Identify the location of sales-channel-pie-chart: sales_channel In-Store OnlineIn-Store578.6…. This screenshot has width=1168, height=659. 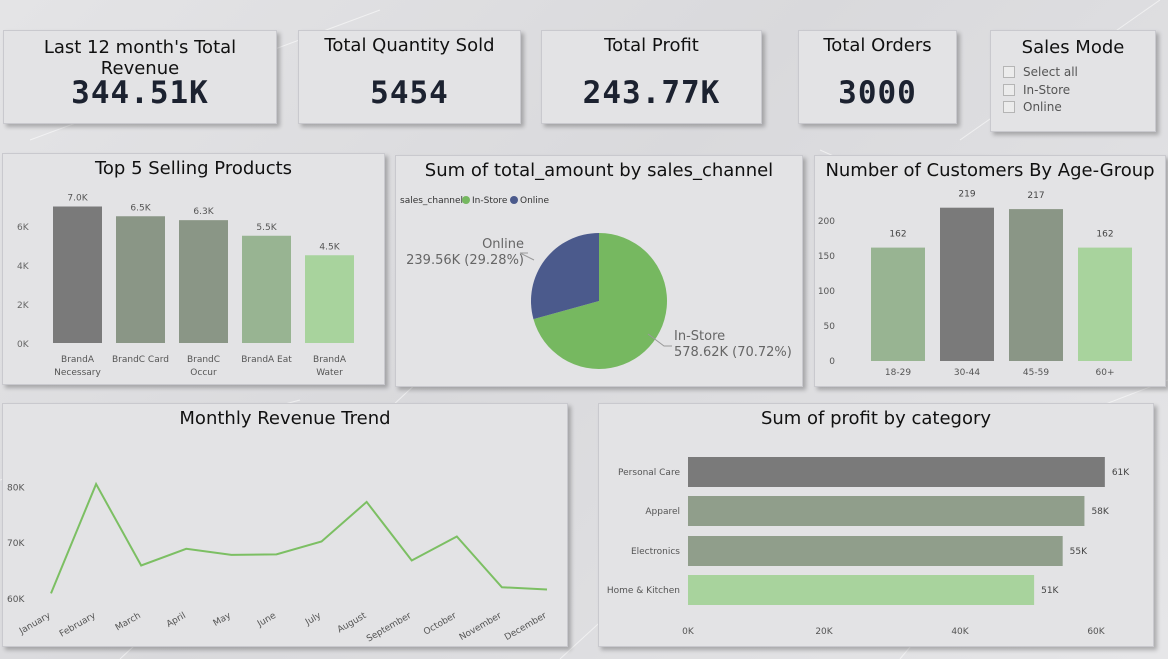
(596, 282).